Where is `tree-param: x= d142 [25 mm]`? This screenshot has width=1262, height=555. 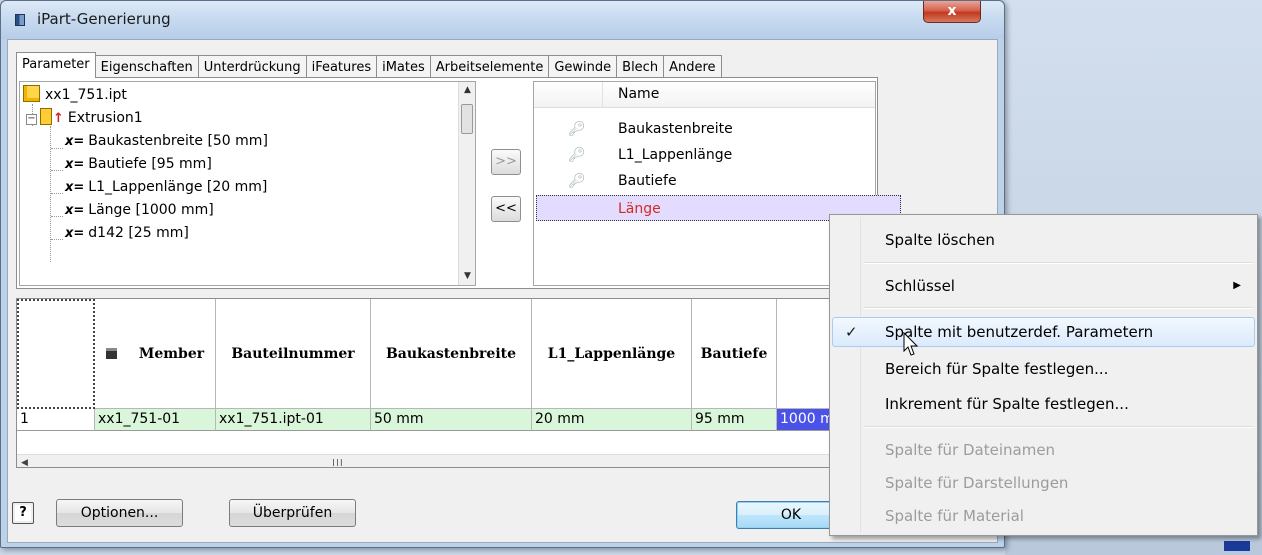
tree-param: x= d142 [25 mm] is located at coordinates (127, 233).